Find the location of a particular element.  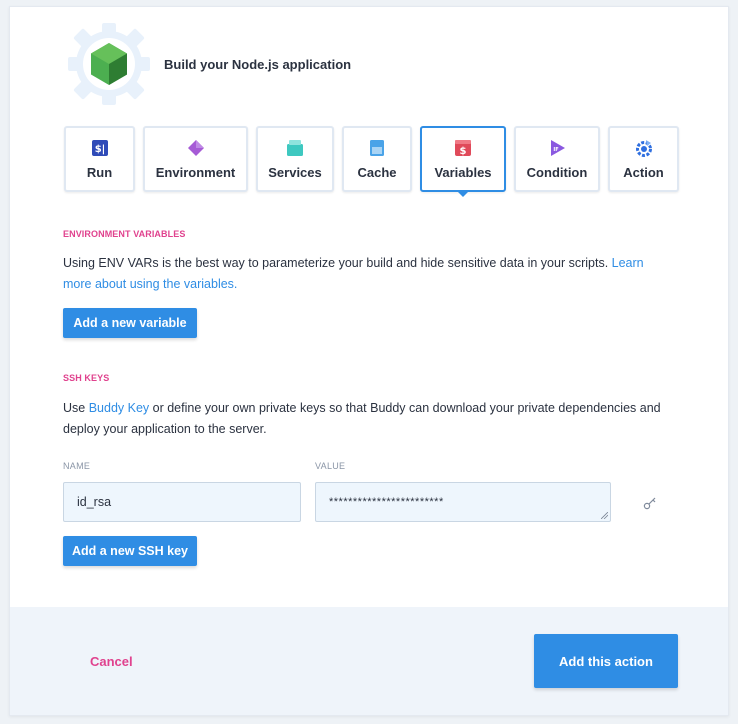

ssh-text-prefix: Use is located at coordinates (76, 408).